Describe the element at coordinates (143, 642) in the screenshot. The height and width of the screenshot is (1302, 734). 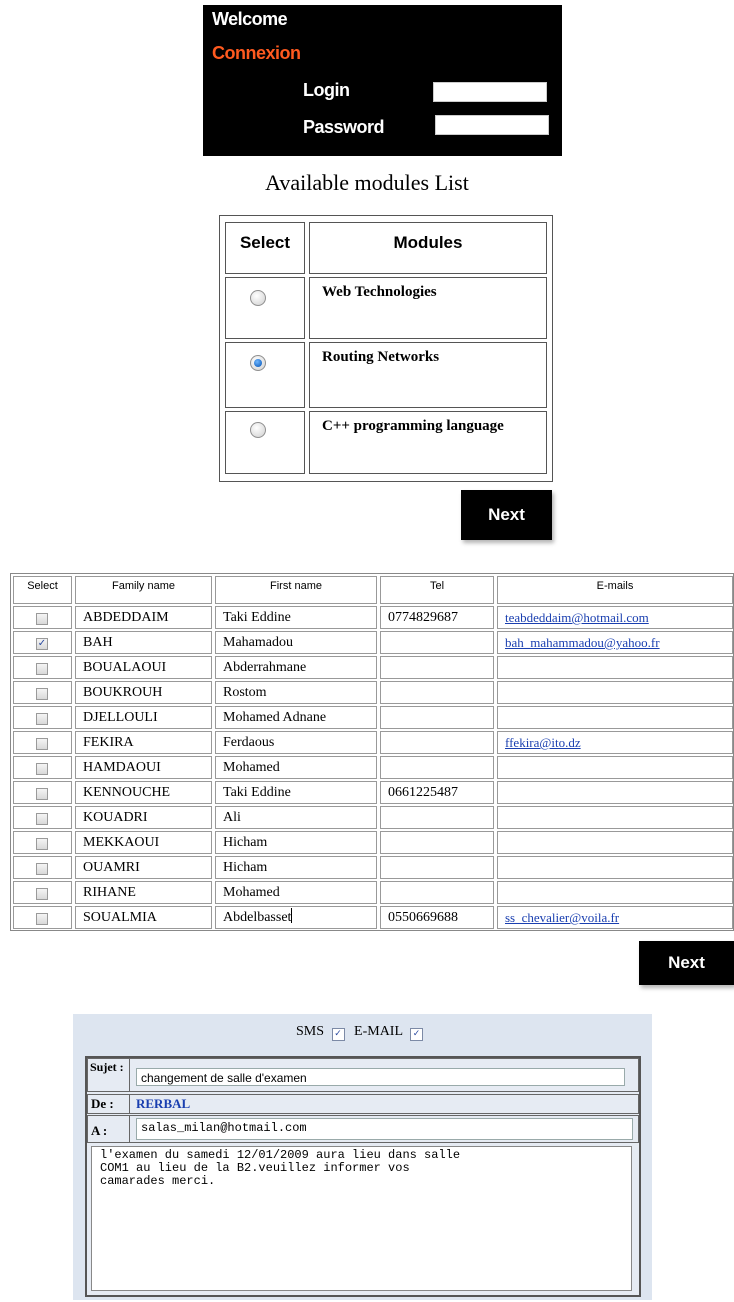
I see `family-name-cell: BAH` at that location.